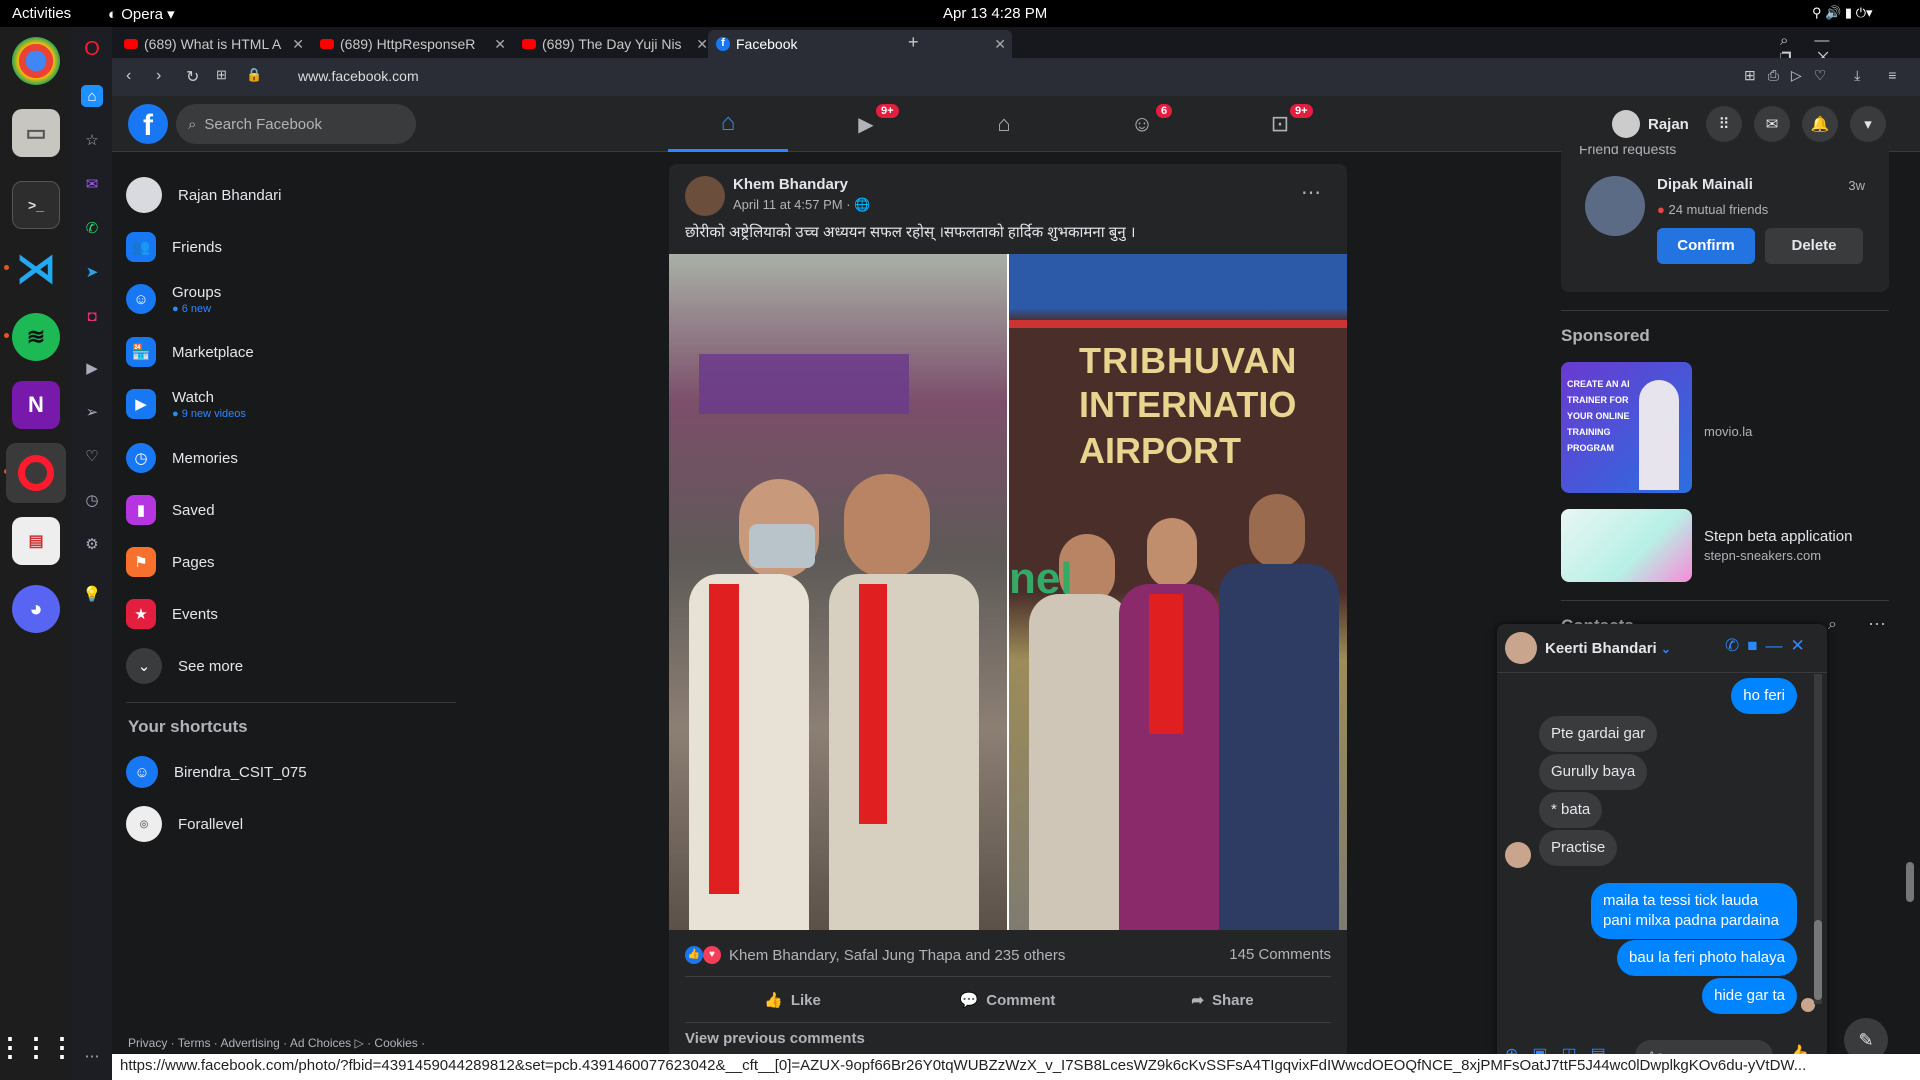 This screenshot has height=1080, width=1920. I want to click on page-scrollbar, so click(1910, 882).